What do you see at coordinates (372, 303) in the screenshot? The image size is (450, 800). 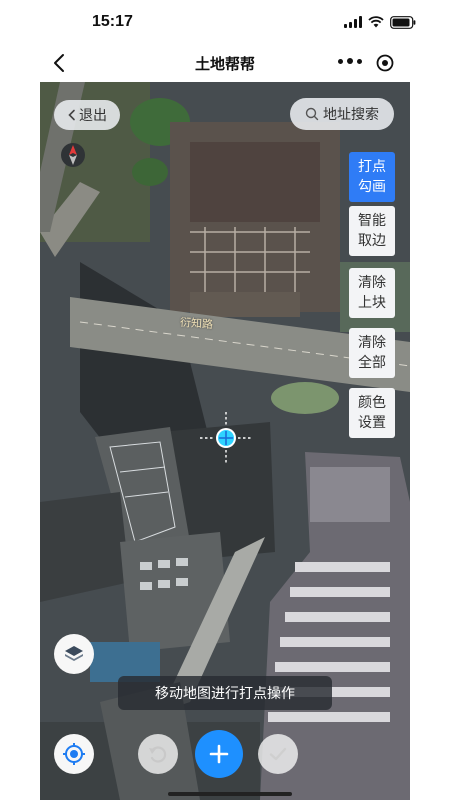 I see `tool-clear-last-line2: 上块` at bounding box center [372, 303].